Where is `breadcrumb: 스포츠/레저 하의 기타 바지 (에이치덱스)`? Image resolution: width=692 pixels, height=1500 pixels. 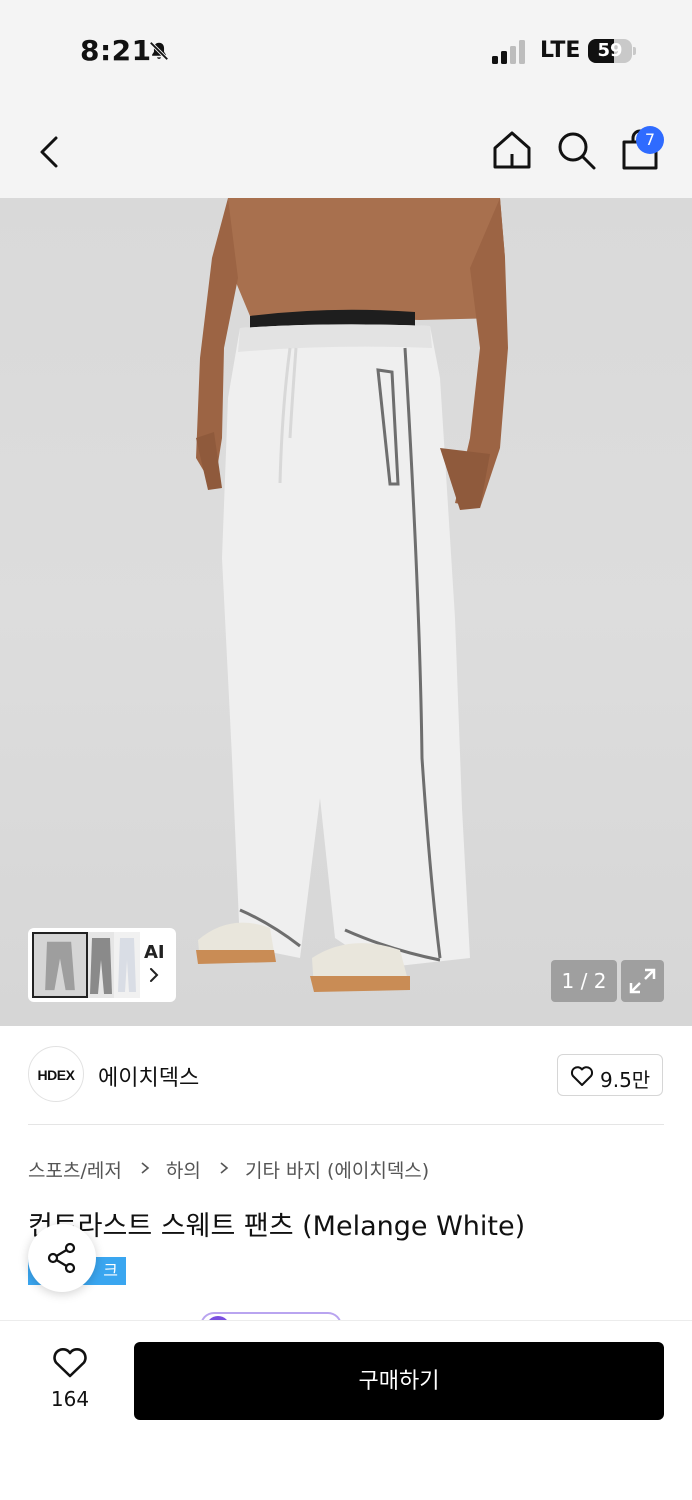
breadcrumb: 스포츠/레저 하의 기타 바지 (에이치덱스) is located at coordinates (228, 1169).